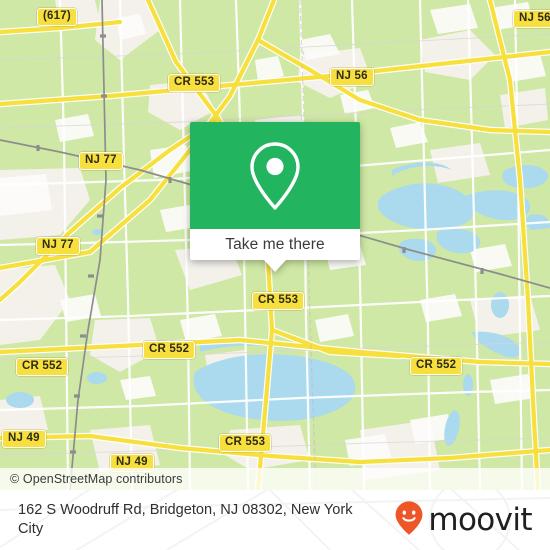  What do you see at coordinates (24, 439) in the screenshot?
I see `road-shield-nj49-a: NJ 49` at bounding box center [24, 439].